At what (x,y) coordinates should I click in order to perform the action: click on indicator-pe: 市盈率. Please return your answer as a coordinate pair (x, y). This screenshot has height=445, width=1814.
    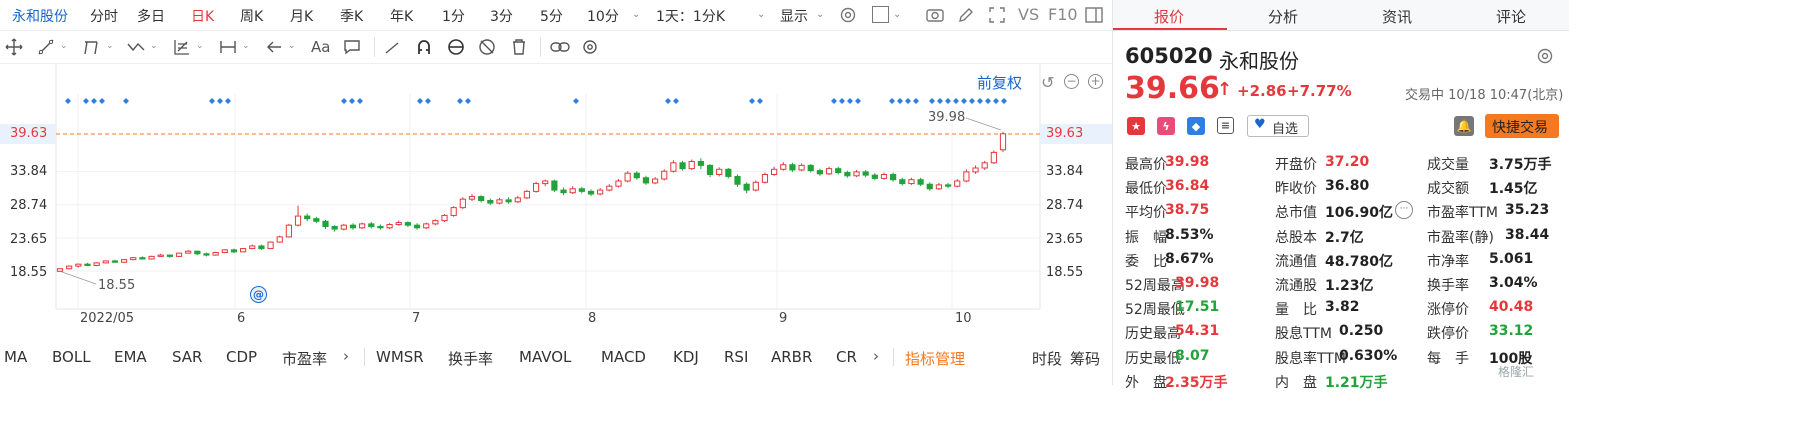
    Looking at the image, I should click on (304, 358).